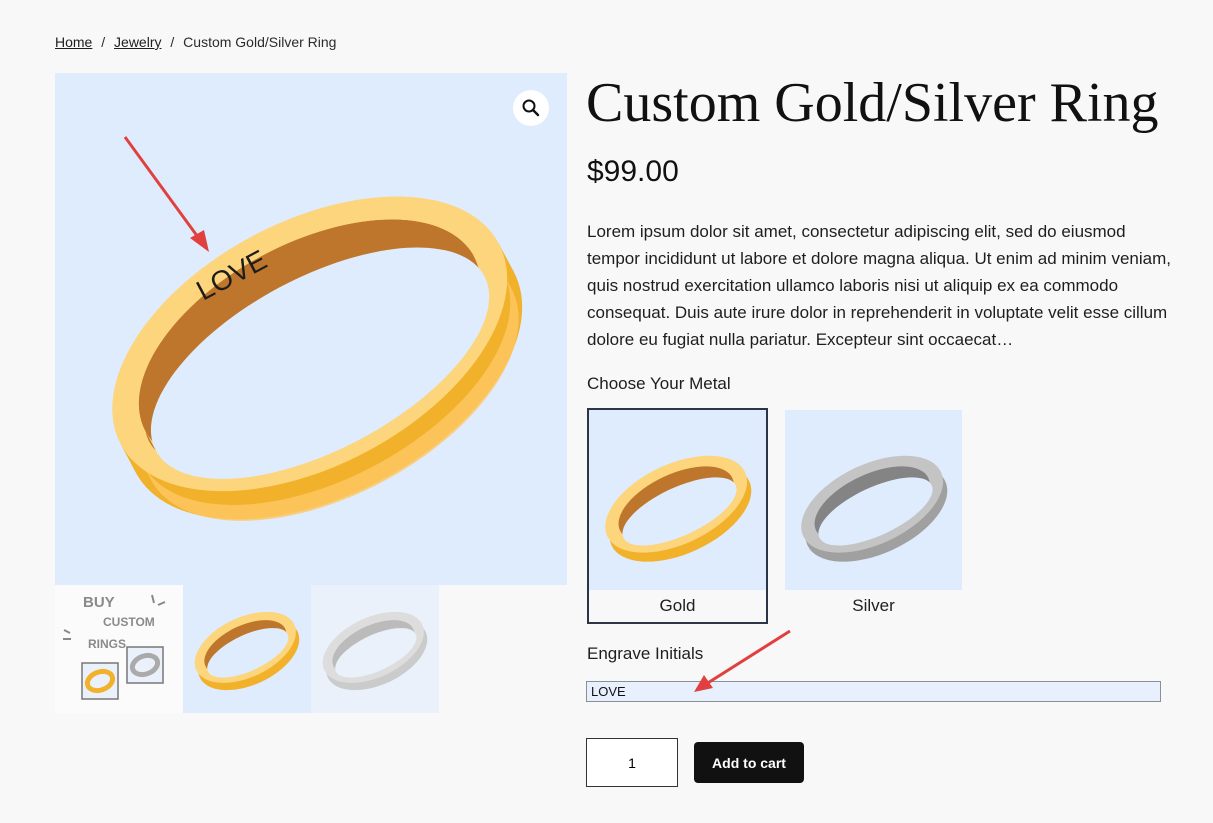 This screenshot has width=1213, height=823. Describe the element at coordinates (873, 691) in the screenshot. I see `engrave-initials-input` at that location.